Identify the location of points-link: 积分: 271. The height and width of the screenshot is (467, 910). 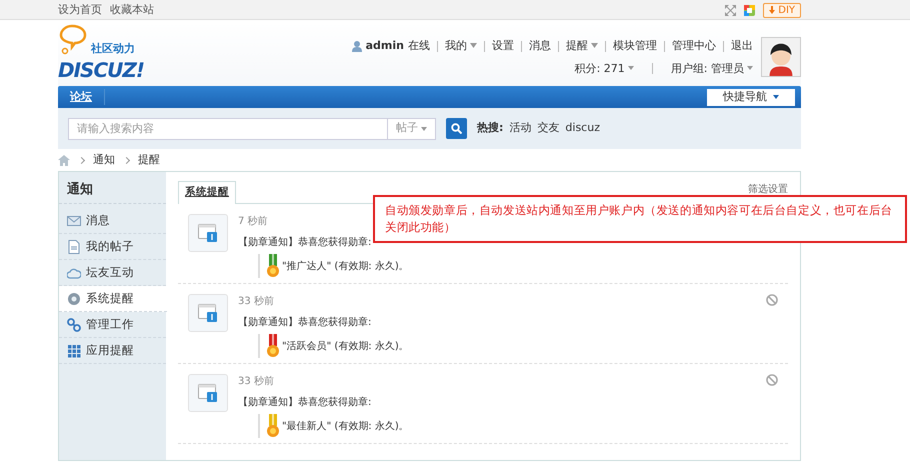
(604, 68).